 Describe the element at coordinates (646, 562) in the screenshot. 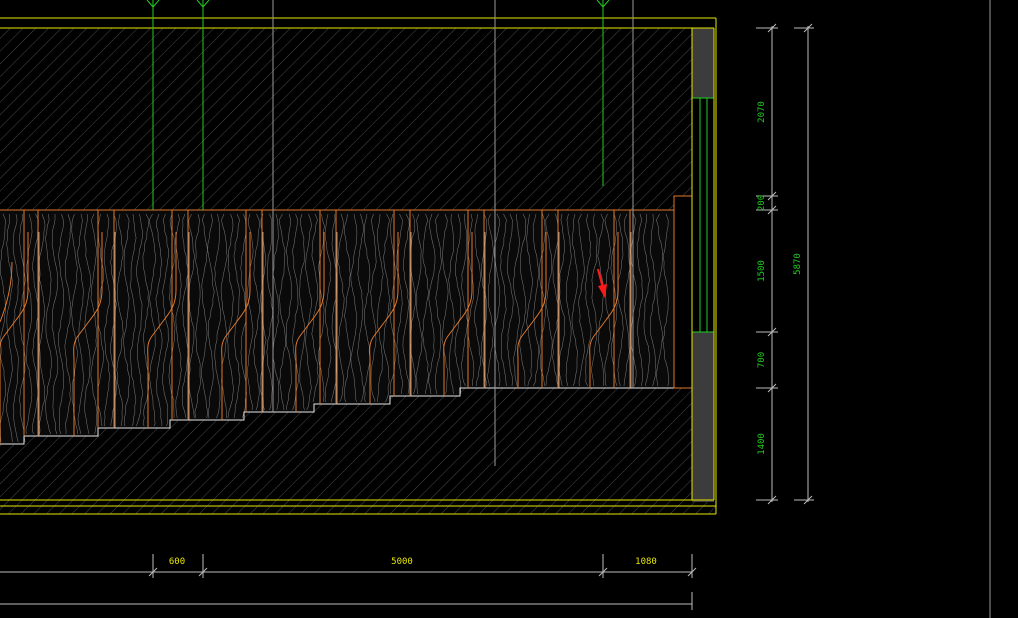

I see `dim-1080: 1080` at that location.